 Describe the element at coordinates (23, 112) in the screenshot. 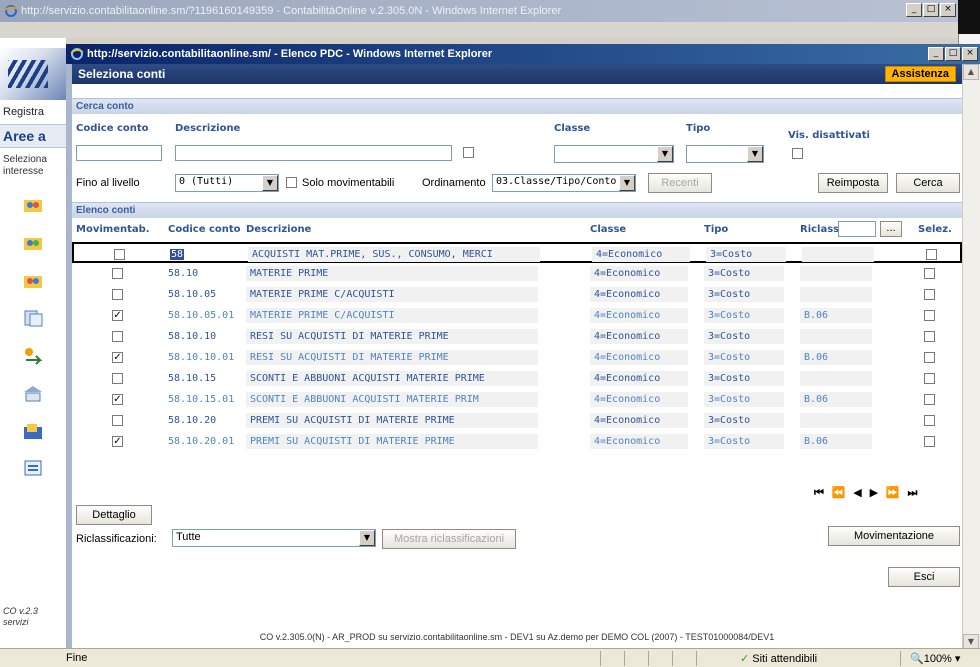

I see `registra-label: Registra` at that location.